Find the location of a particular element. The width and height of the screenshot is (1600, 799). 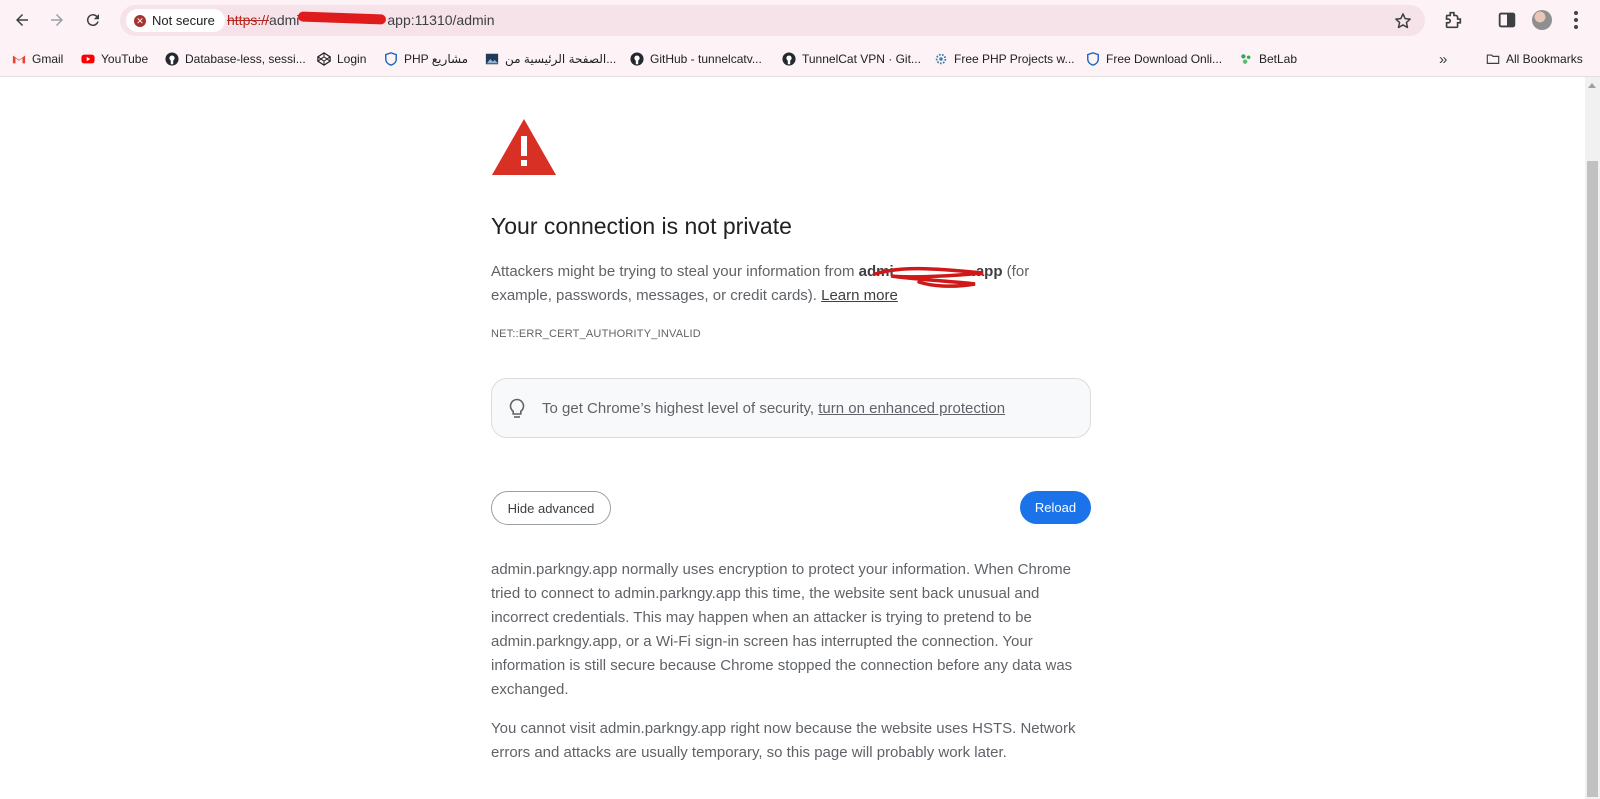

bookmark-gmail: Gmail is located at coordinates (37, 59).